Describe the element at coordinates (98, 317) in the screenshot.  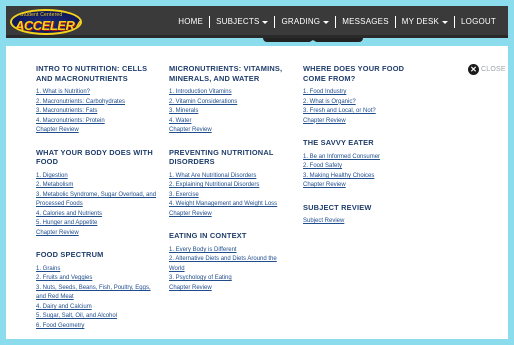
I see `lesson-link: 5. Sugar, Salt, Oil, and Alcohol` at that location.